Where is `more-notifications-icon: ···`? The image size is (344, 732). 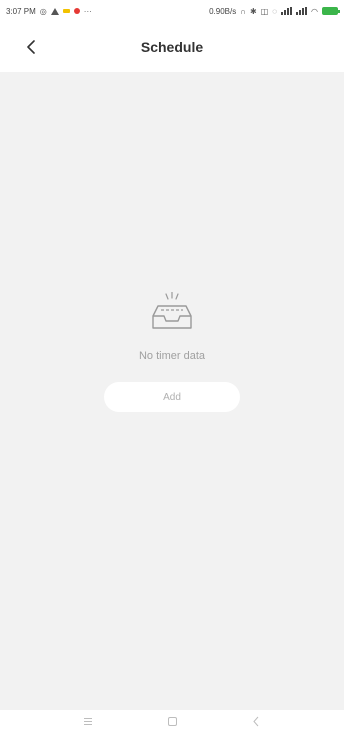 more-notifications-icon: ··· is located at coordinates (87, 11).